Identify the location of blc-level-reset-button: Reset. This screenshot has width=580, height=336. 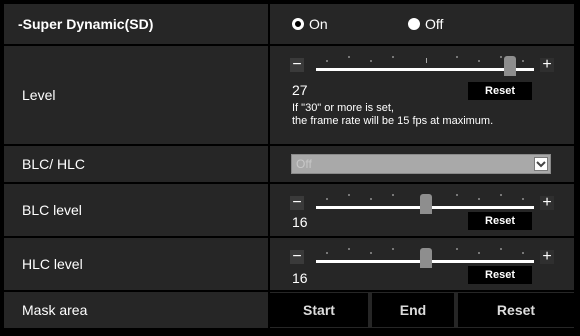
(500, 221).